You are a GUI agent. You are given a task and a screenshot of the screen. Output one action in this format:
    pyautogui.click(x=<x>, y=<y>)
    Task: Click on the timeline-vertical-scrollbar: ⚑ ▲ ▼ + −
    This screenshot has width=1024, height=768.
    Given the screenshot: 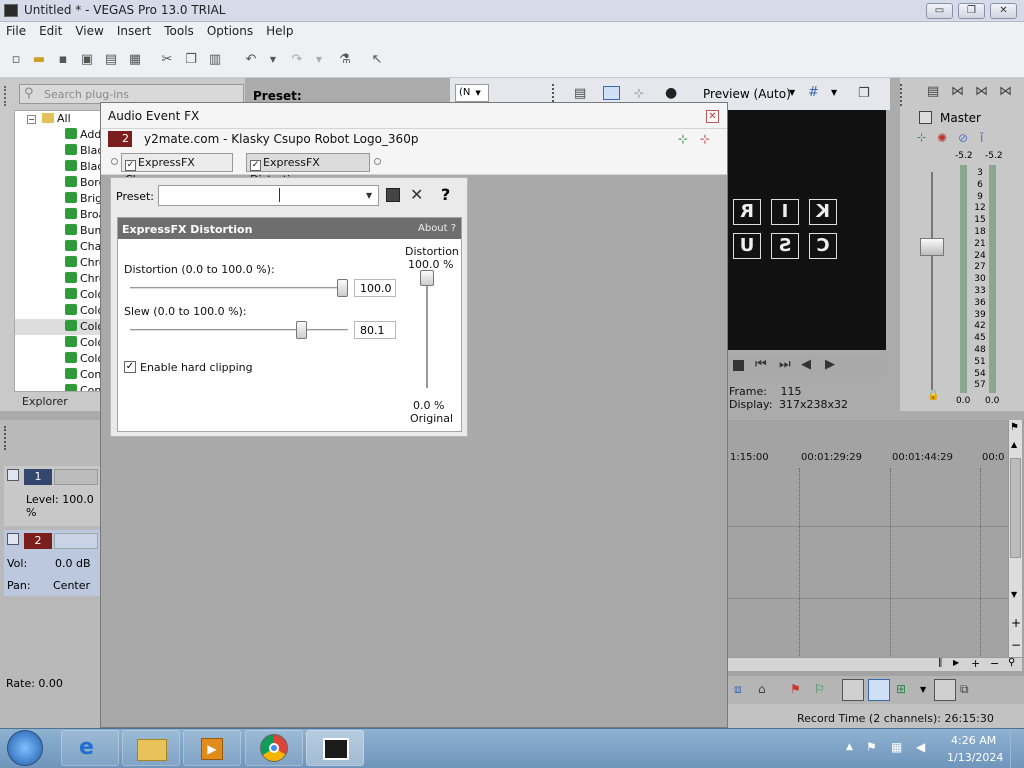 What is the action you would take?
    pyautogui.click(x=1015, y=540)
    